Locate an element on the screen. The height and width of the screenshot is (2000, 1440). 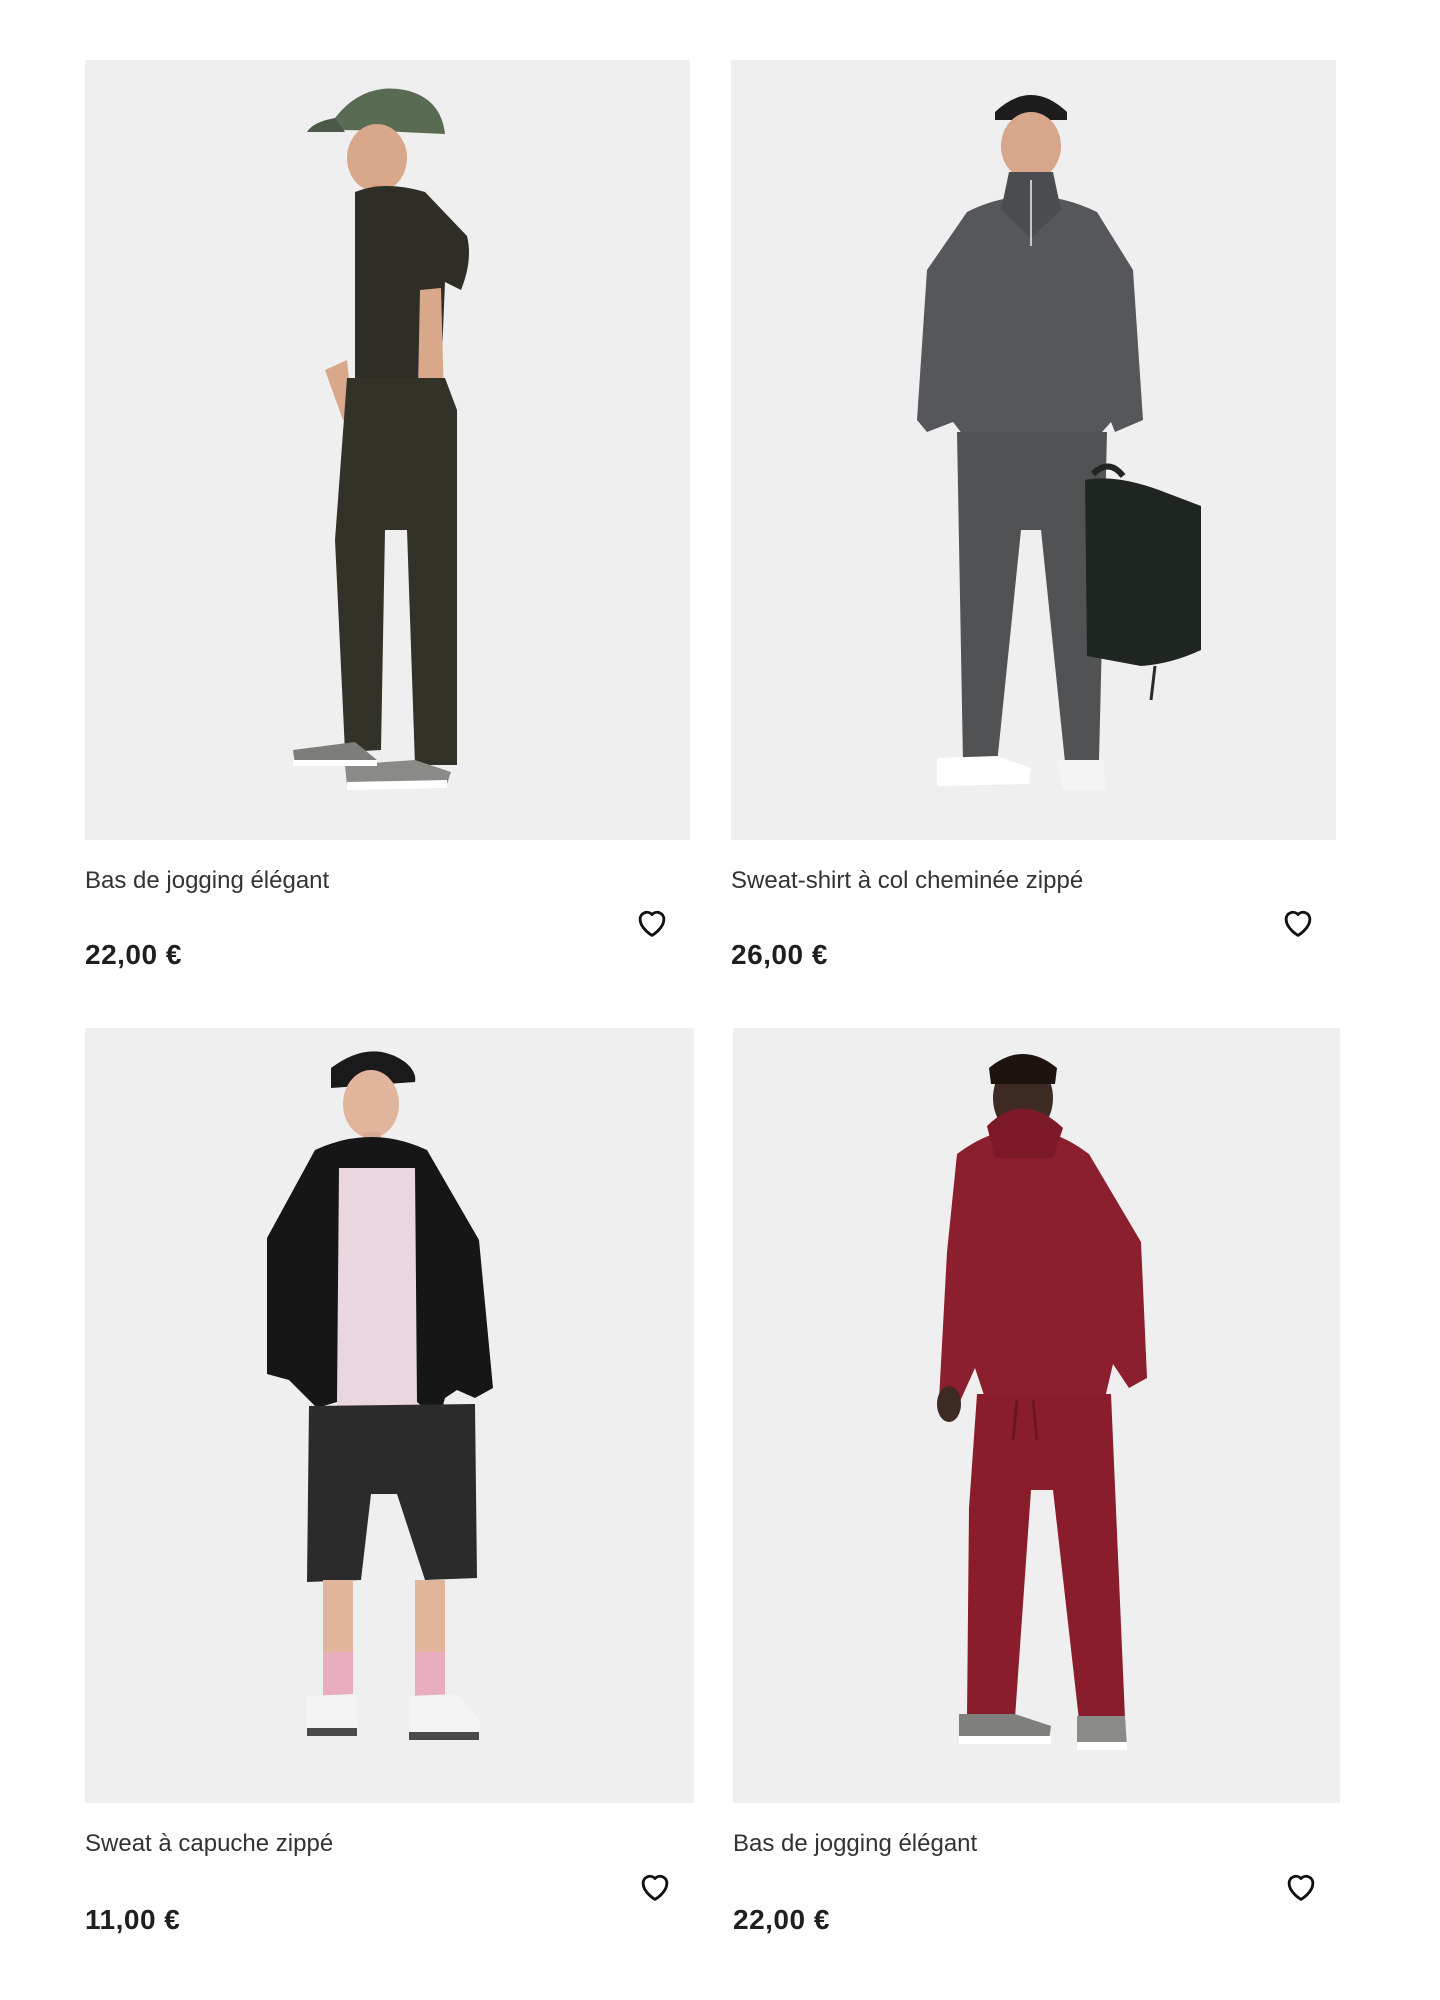
product-title: Sweat à capuche zippé is located at coordinates (209, 1844).